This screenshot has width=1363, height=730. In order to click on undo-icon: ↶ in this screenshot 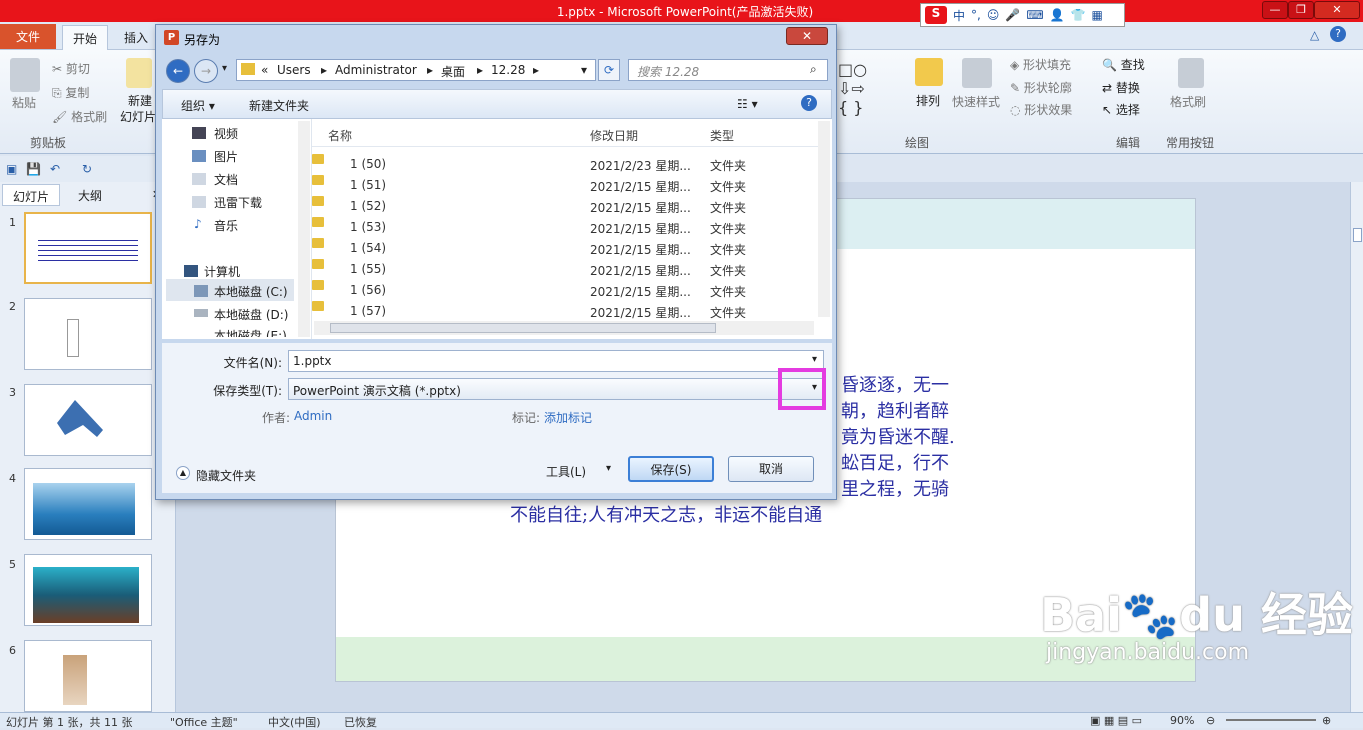, I will do `click(55, 169)`.